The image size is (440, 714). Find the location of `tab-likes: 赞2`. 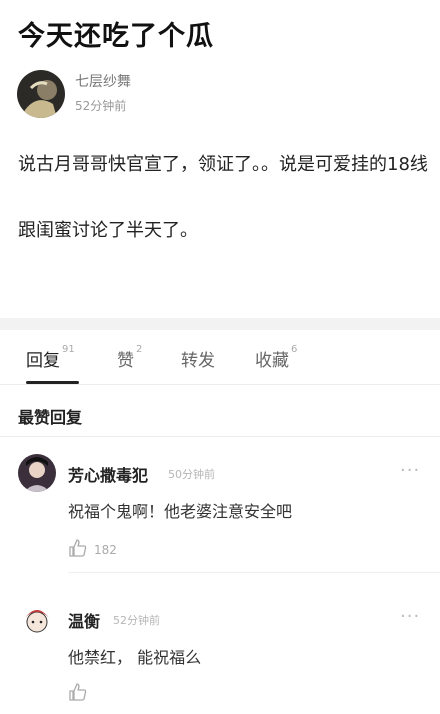

tab-likes: 赞2 is located at coordinates (130, 357).